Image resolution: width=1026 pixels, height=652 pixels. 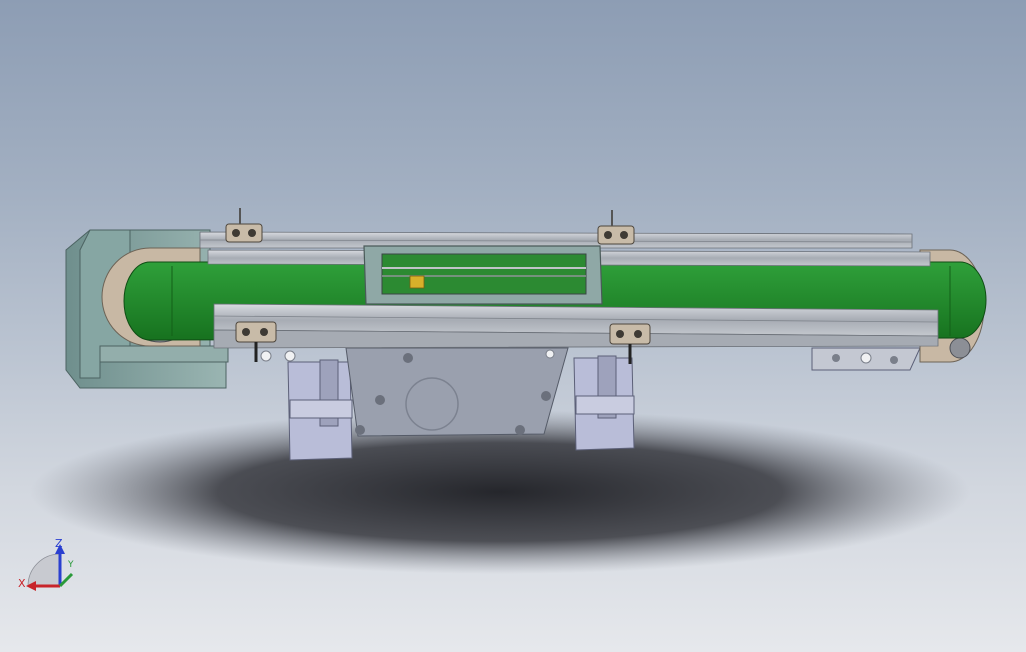 I want to click on center-inspection-window, so click(x=483, y=275).